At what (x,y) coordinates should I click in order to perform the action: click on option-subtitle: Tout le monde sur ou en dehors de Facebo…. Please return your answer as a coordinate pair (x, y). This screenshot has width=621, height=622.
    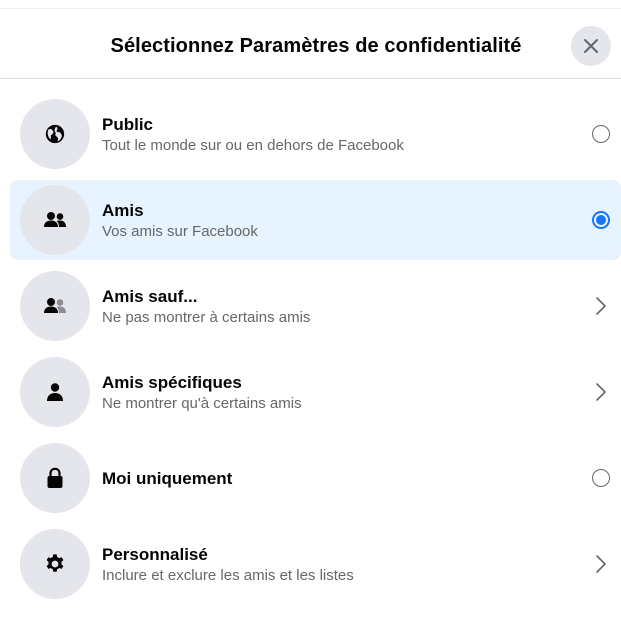
    Looking at the image, I should click on (253, 145).